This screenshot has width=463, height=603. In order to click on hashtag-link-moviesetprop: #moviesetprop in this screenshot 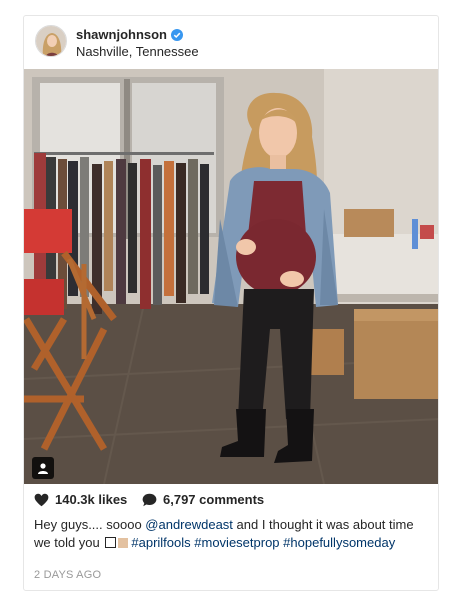, I will do `click(236, 542)`.